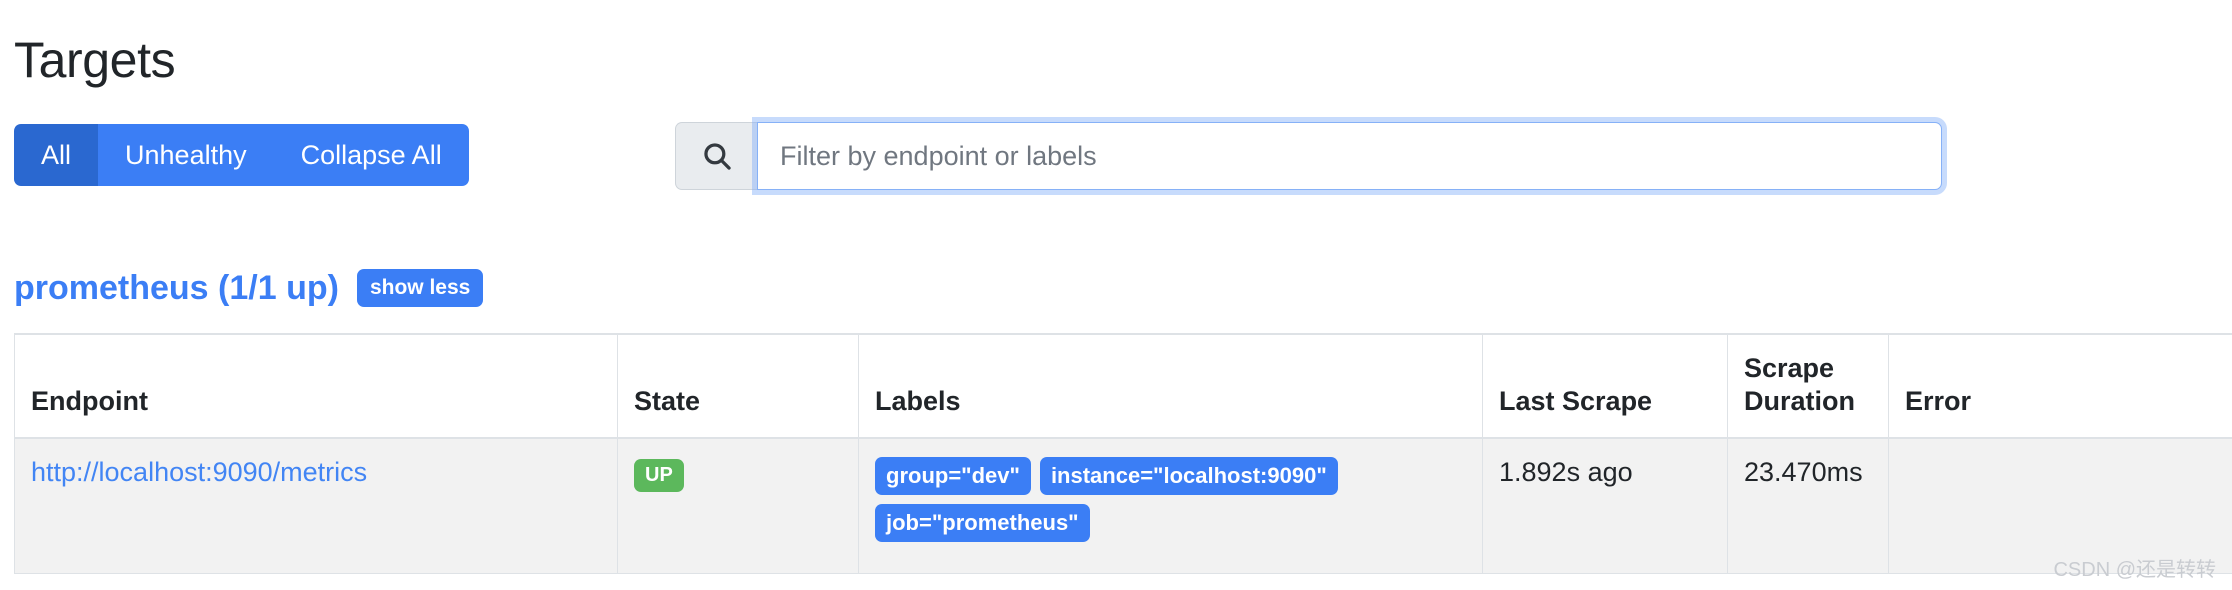 This screenshot has width=2232, height=590. I want to click on search-input-wrapper, so click(1349, 156).